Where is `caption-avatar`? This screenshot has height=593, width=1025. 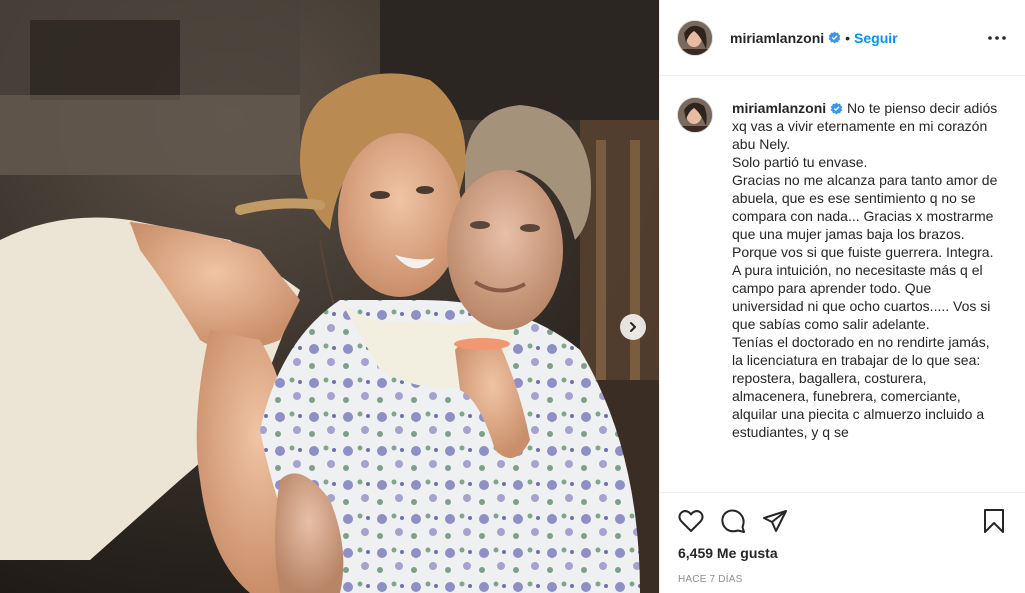 caption-avatar is located at coordinates (695, 115).